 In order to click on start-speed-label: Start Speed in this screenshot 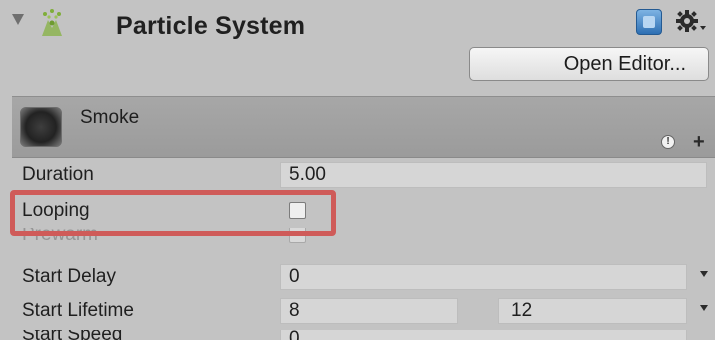, I will do `click(72, 335)`.